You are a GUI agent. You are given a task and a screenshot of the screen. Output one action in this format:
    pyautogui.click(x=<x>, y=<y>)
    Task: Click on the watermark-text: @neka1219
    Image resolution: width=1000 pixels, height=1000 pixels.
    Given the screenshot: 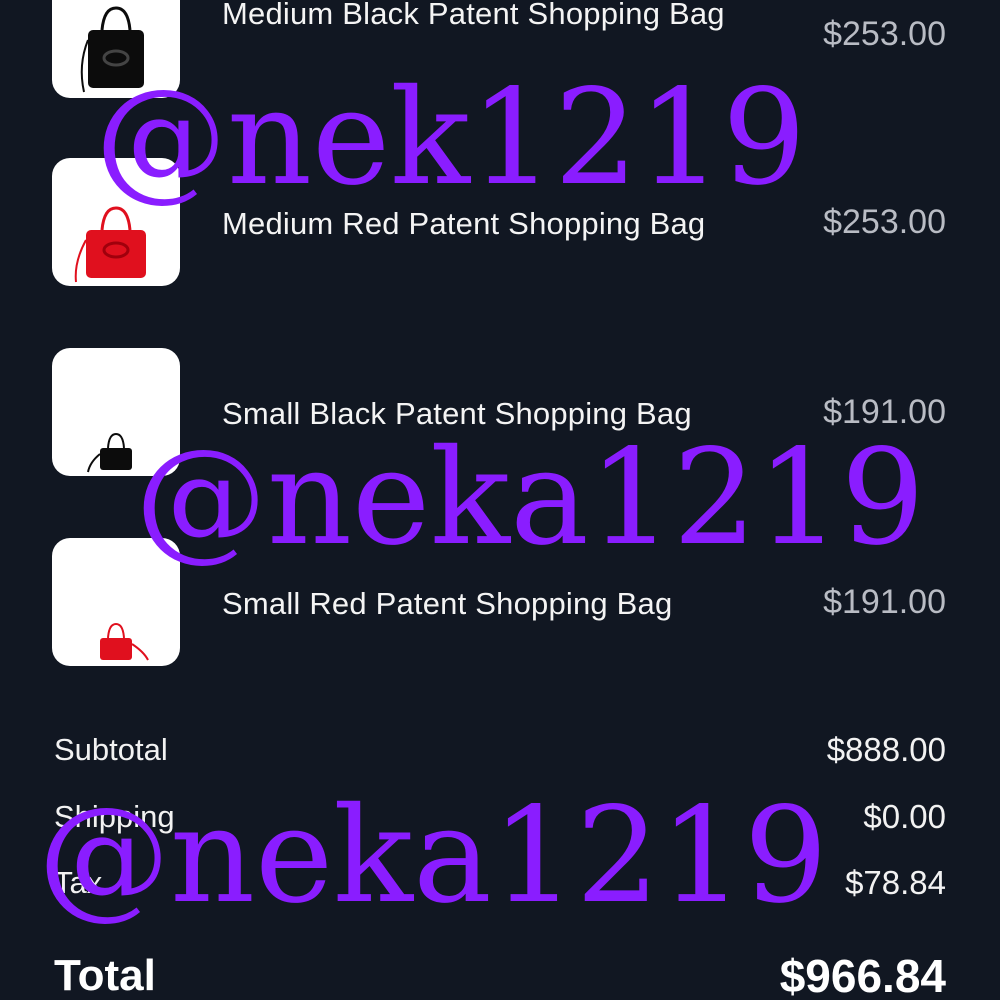 What is the action you would take?
    pyautogui.click(x=530, y=498)
    